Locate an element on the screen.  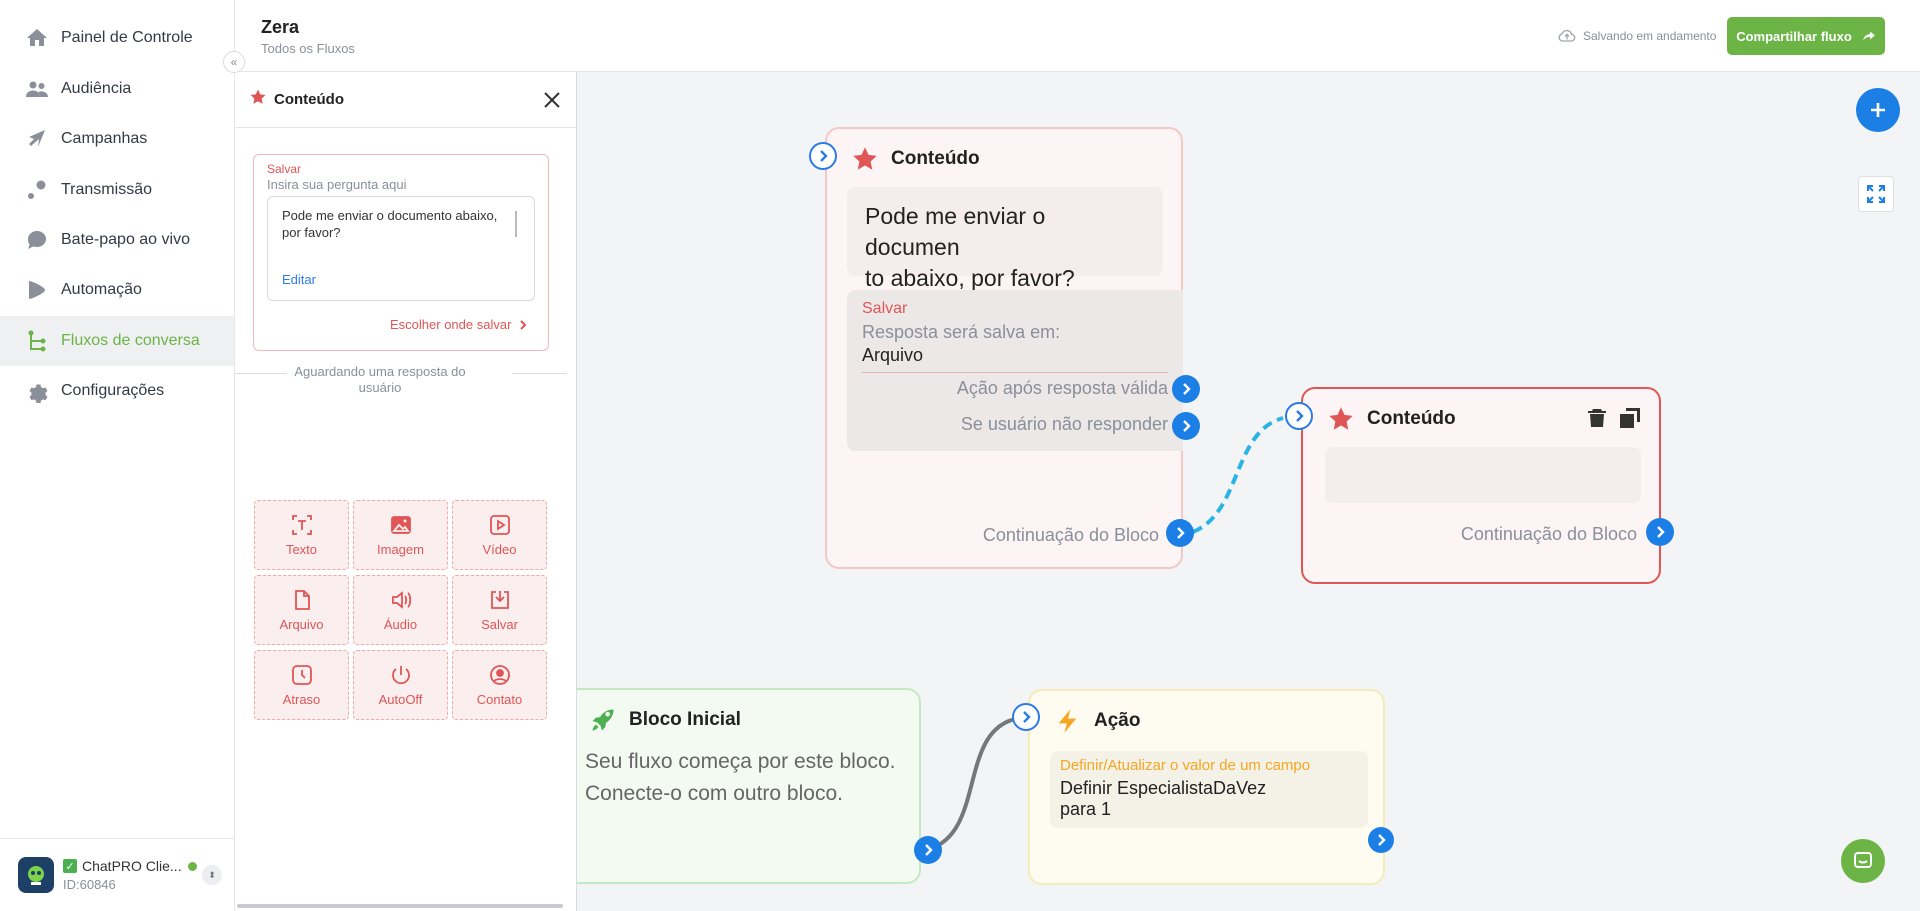
nav-item-painel: Painel de Controle is located at coordinates (117, 38).